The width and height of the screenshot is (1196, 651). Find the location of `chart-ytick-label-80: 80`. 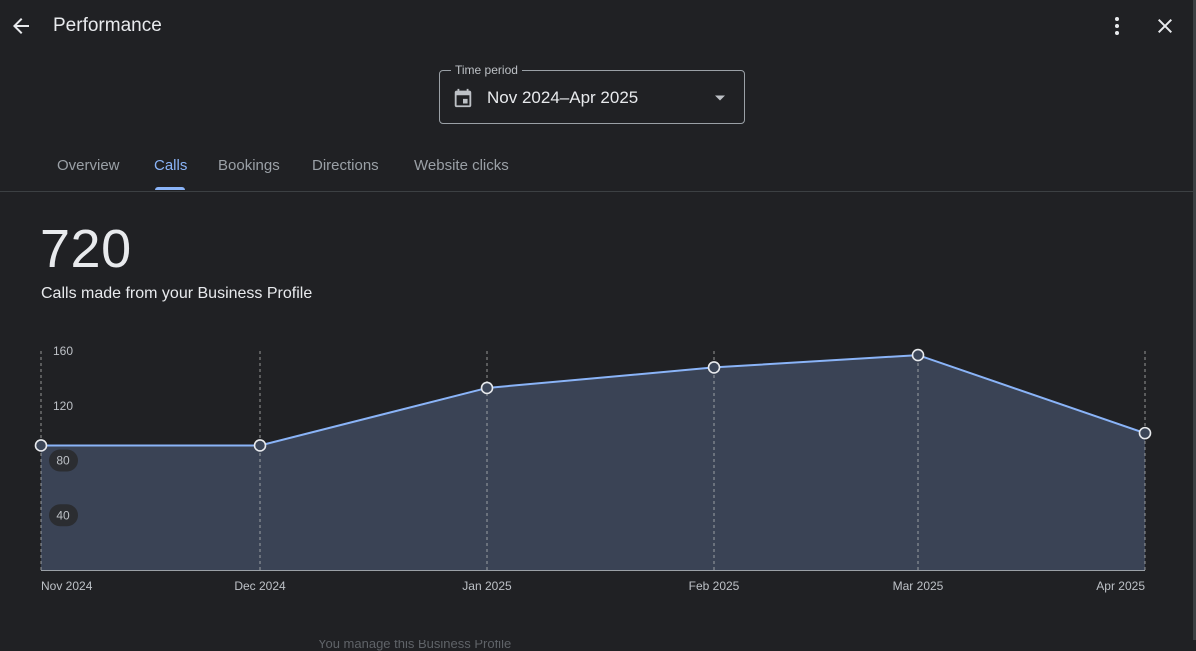

chart-ytick-label-80: 80 is located at coordinates (63, 461).